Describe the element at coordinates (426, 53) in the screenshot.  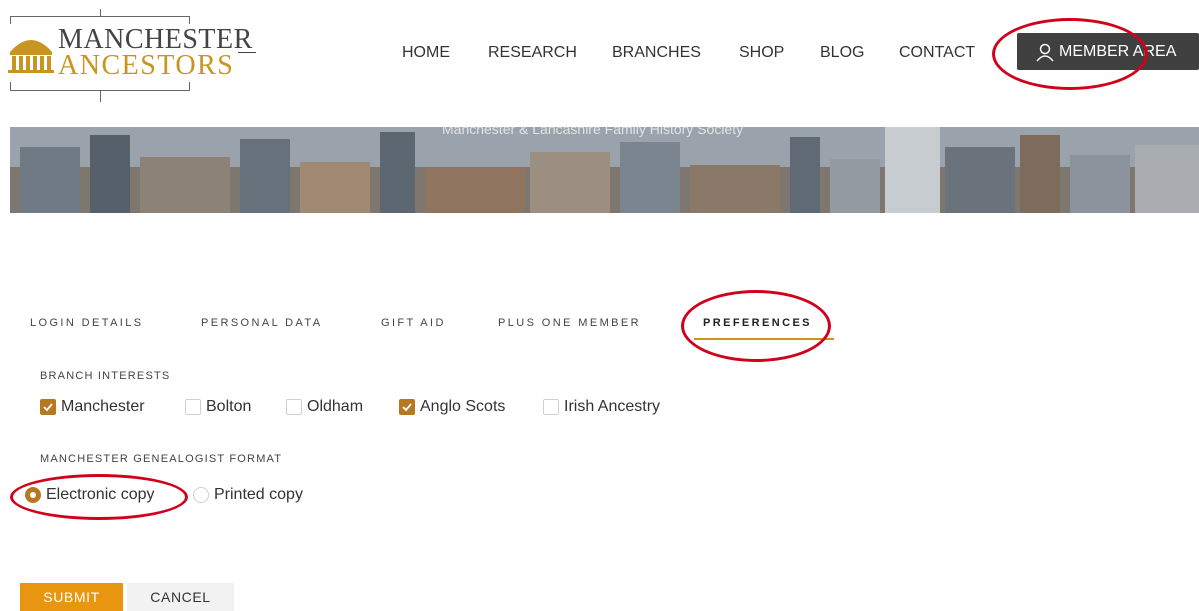
I see `nav-home: HOME` at that location.